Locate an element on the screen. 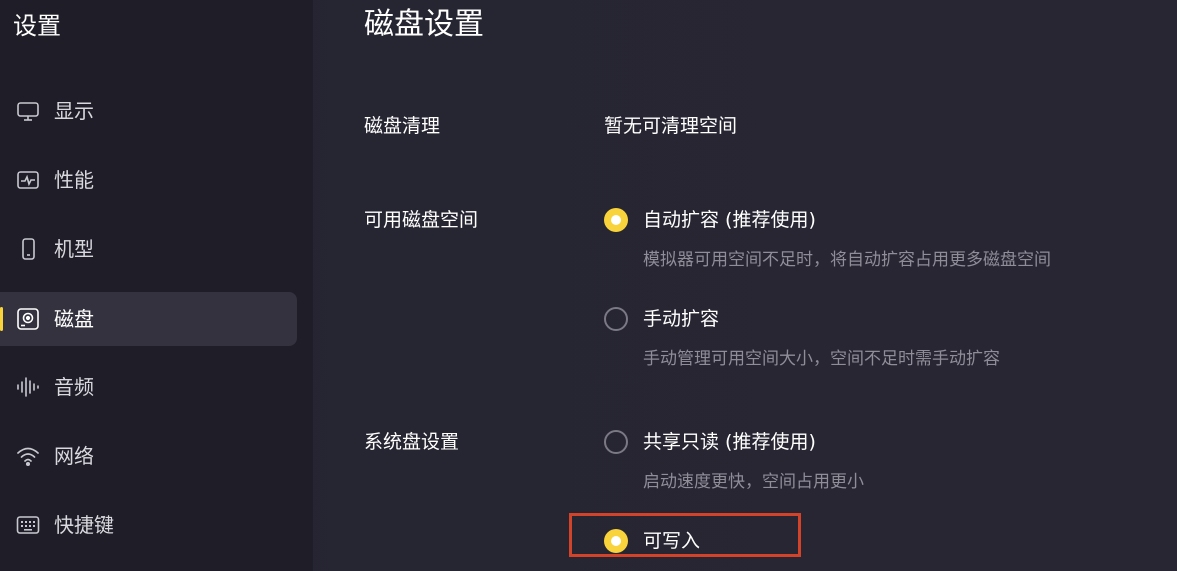 The image size is (1177, 571). disk-cleanup-label: 磁盘清理 is located at coordinates (402, 126).